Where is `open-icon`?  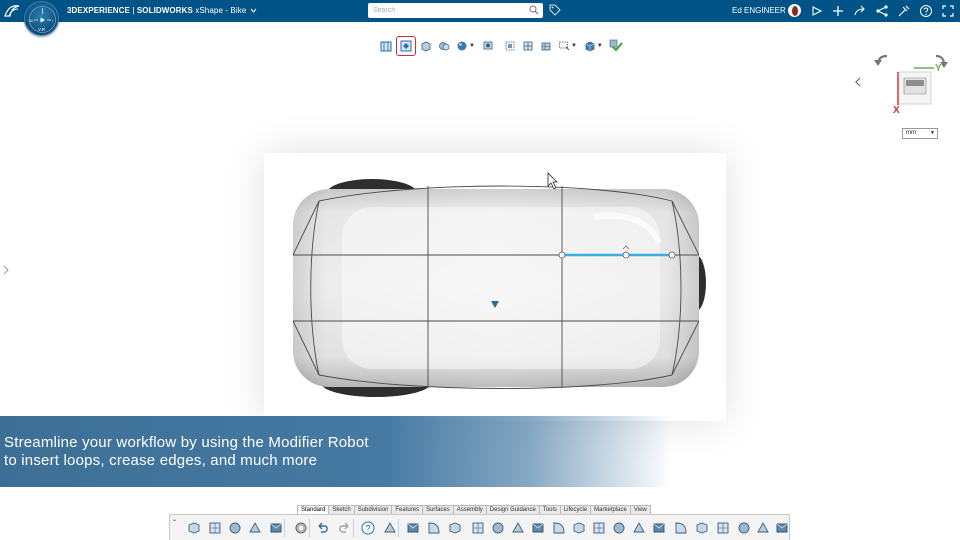 open-icon is located at coordinates (215, 528).